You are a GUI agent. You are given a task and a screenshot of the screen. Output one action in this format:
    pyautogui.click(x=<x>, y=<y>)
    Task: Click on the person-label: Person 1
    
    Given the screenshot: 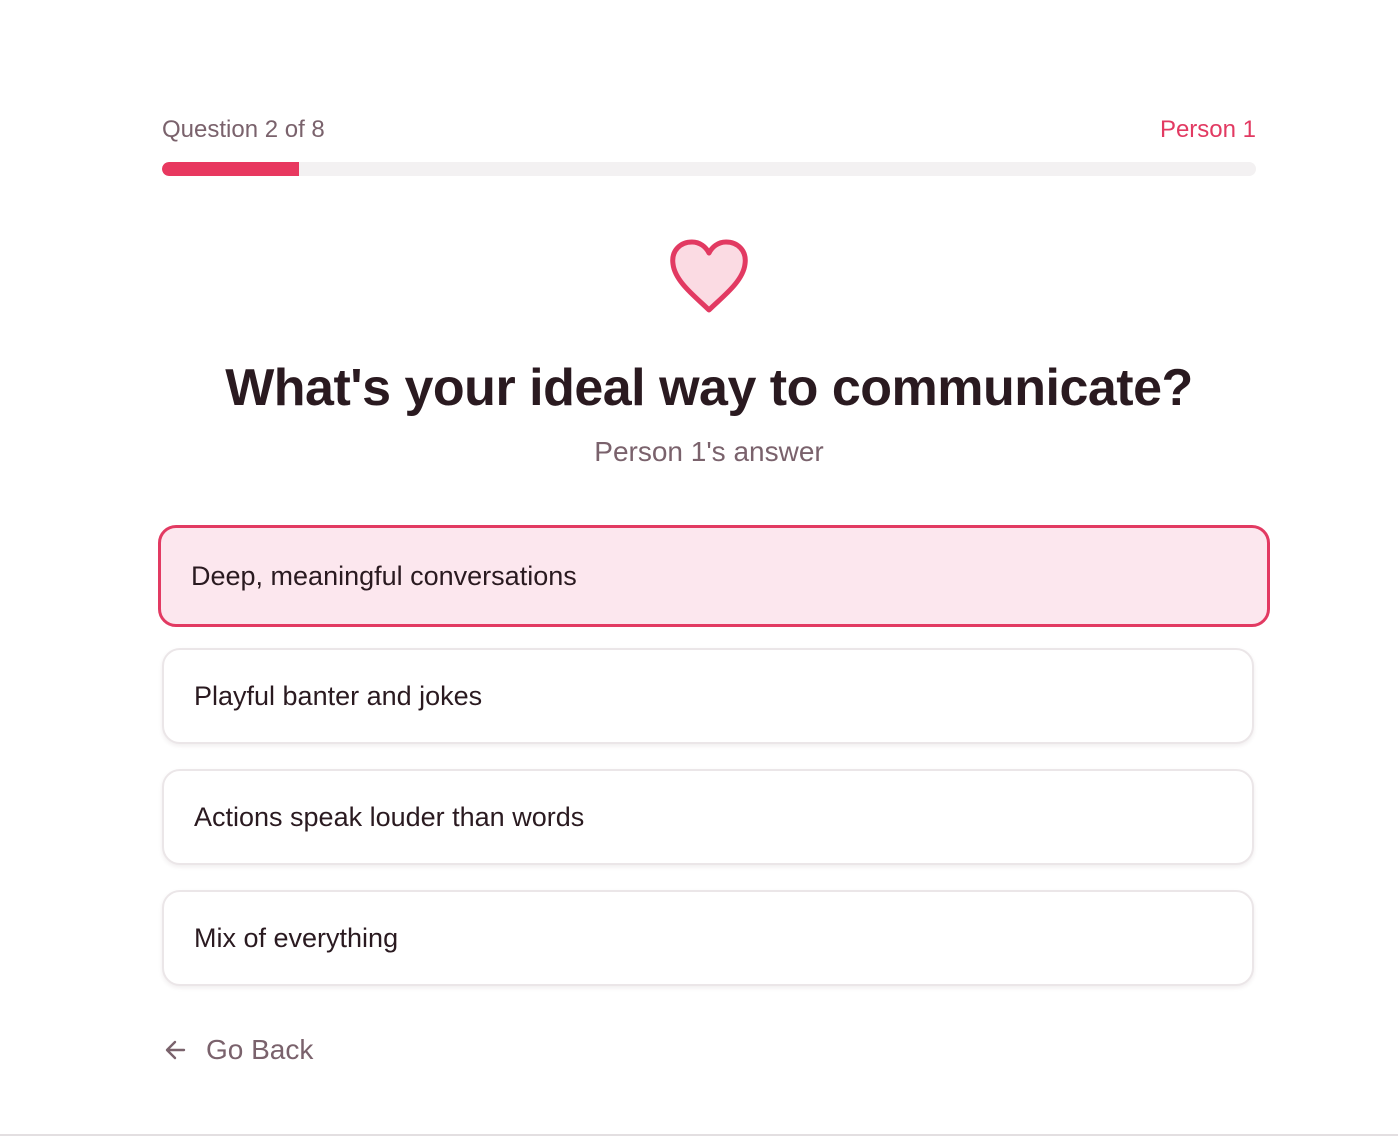 What is the action you would take?
    pyautogui.click(x=1207, y=129)
    